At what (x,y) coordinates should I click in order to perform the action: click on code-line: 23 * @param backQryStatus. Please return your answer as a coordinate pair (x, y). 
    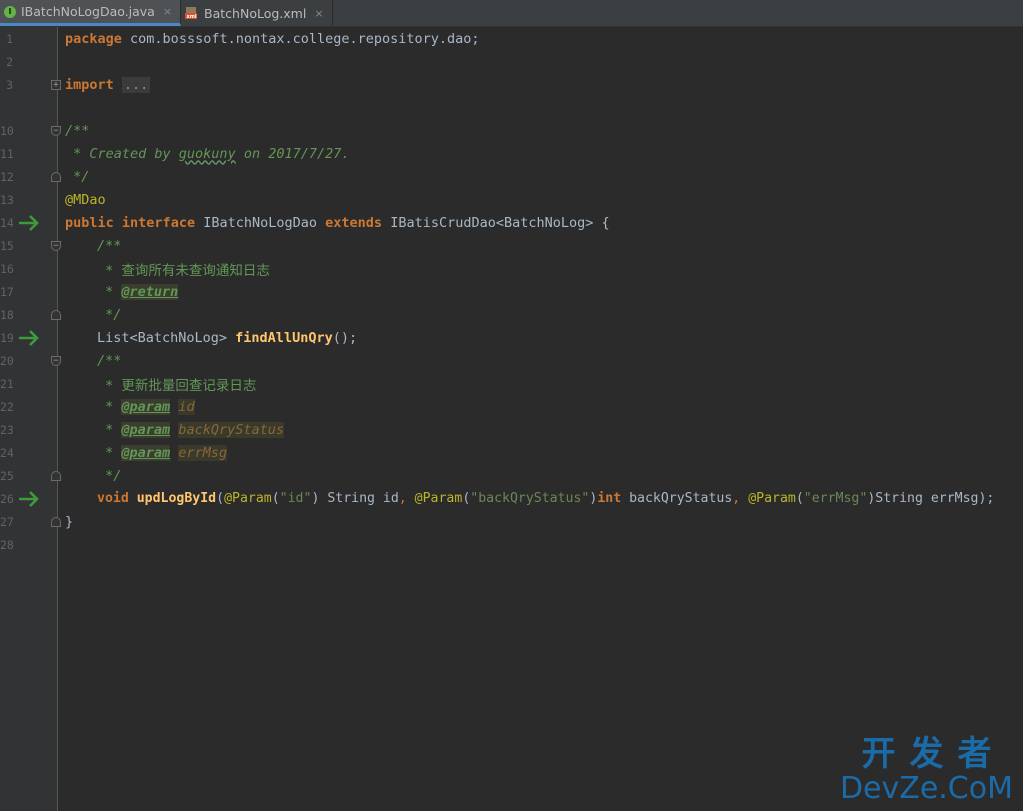
    Looking at the image, I should click on (511, 429).